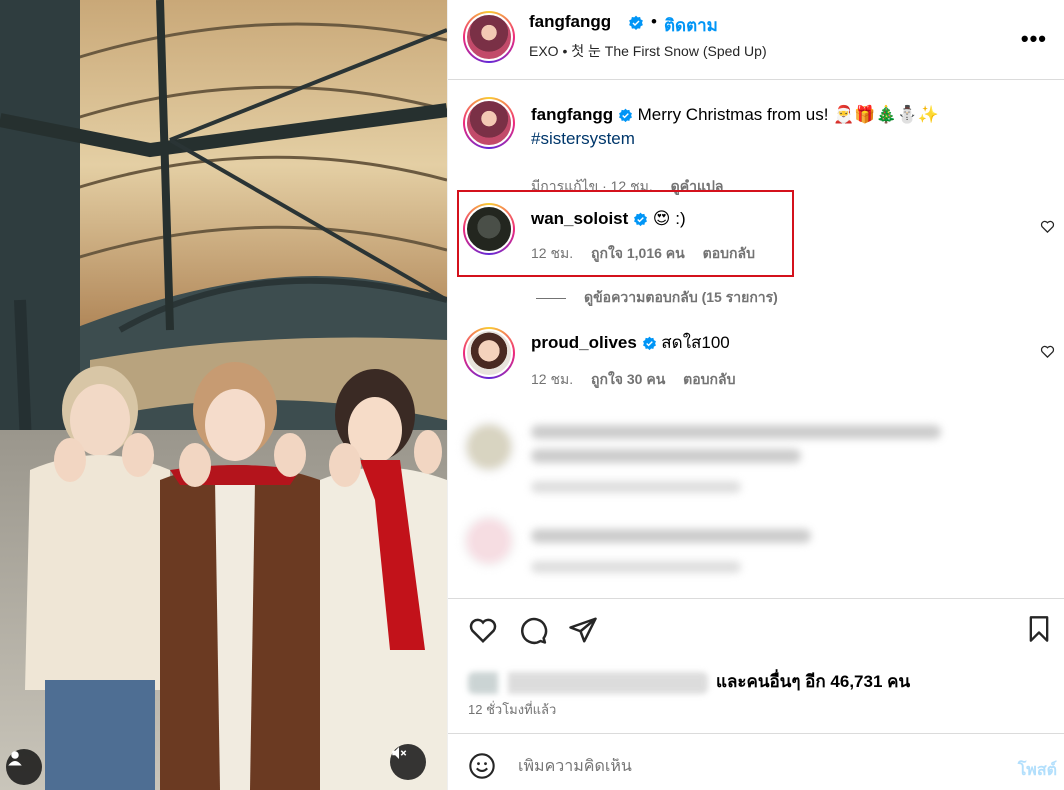 The width and height of the screenshot is (1064, 790). What do you see at coordinates (588, 682) in the screenshot?
I see `blurred-liker-names` at bounding box center [588, 682].